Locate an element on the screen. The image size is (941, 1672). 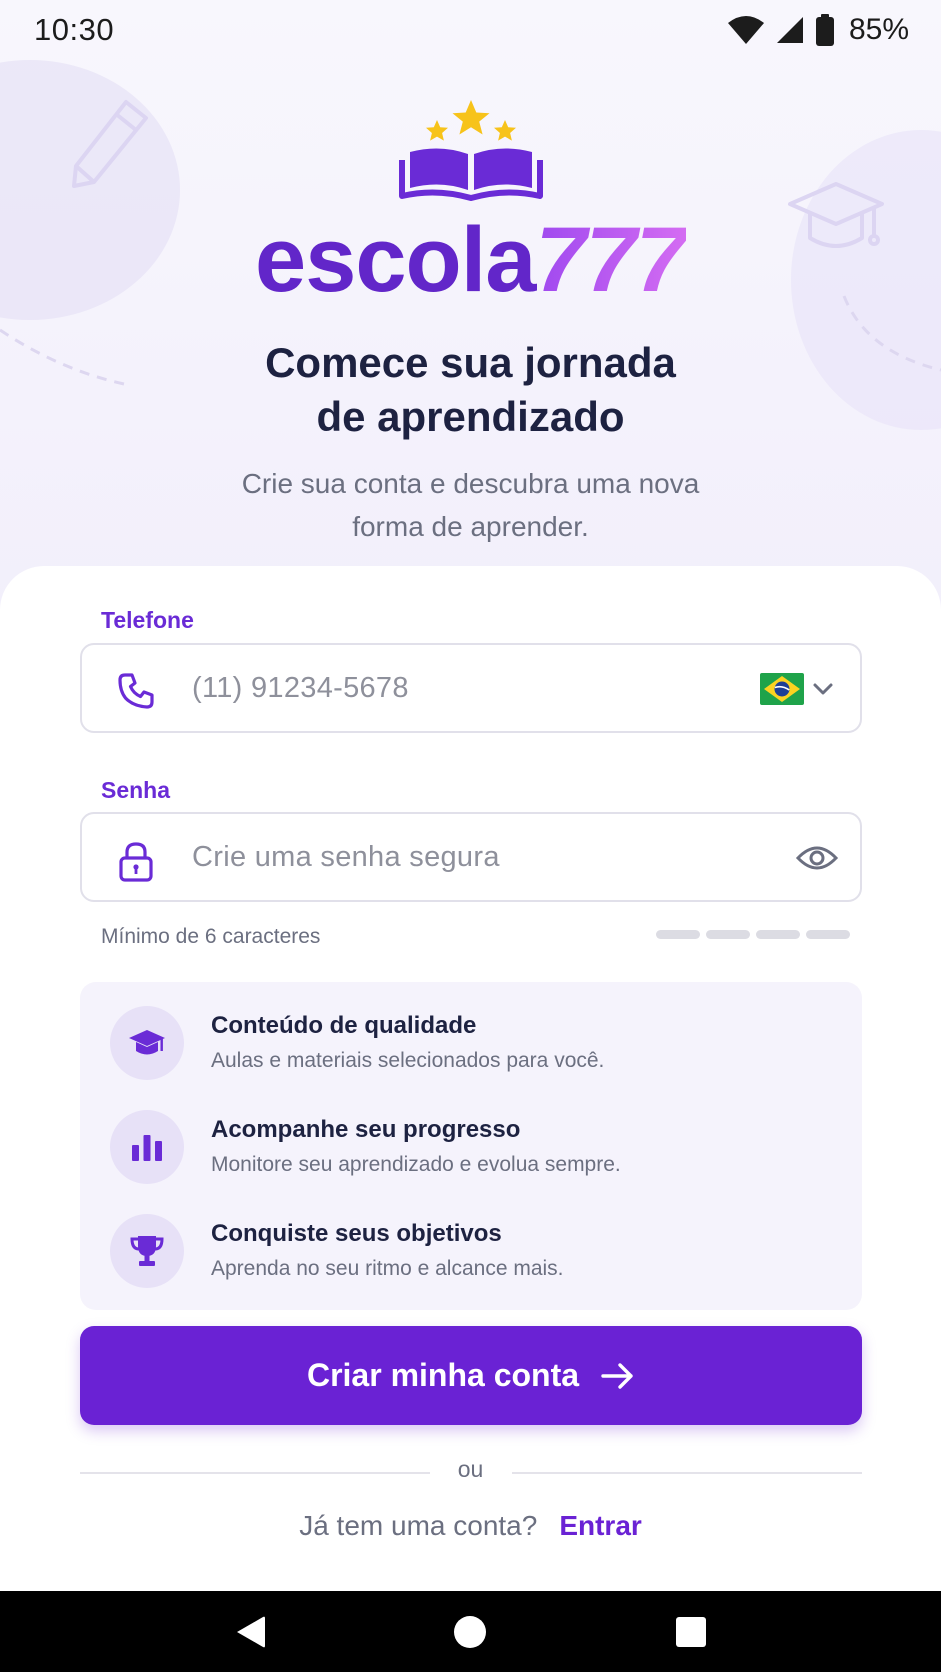
password-label: Senha is located at coordinates (136, 790).